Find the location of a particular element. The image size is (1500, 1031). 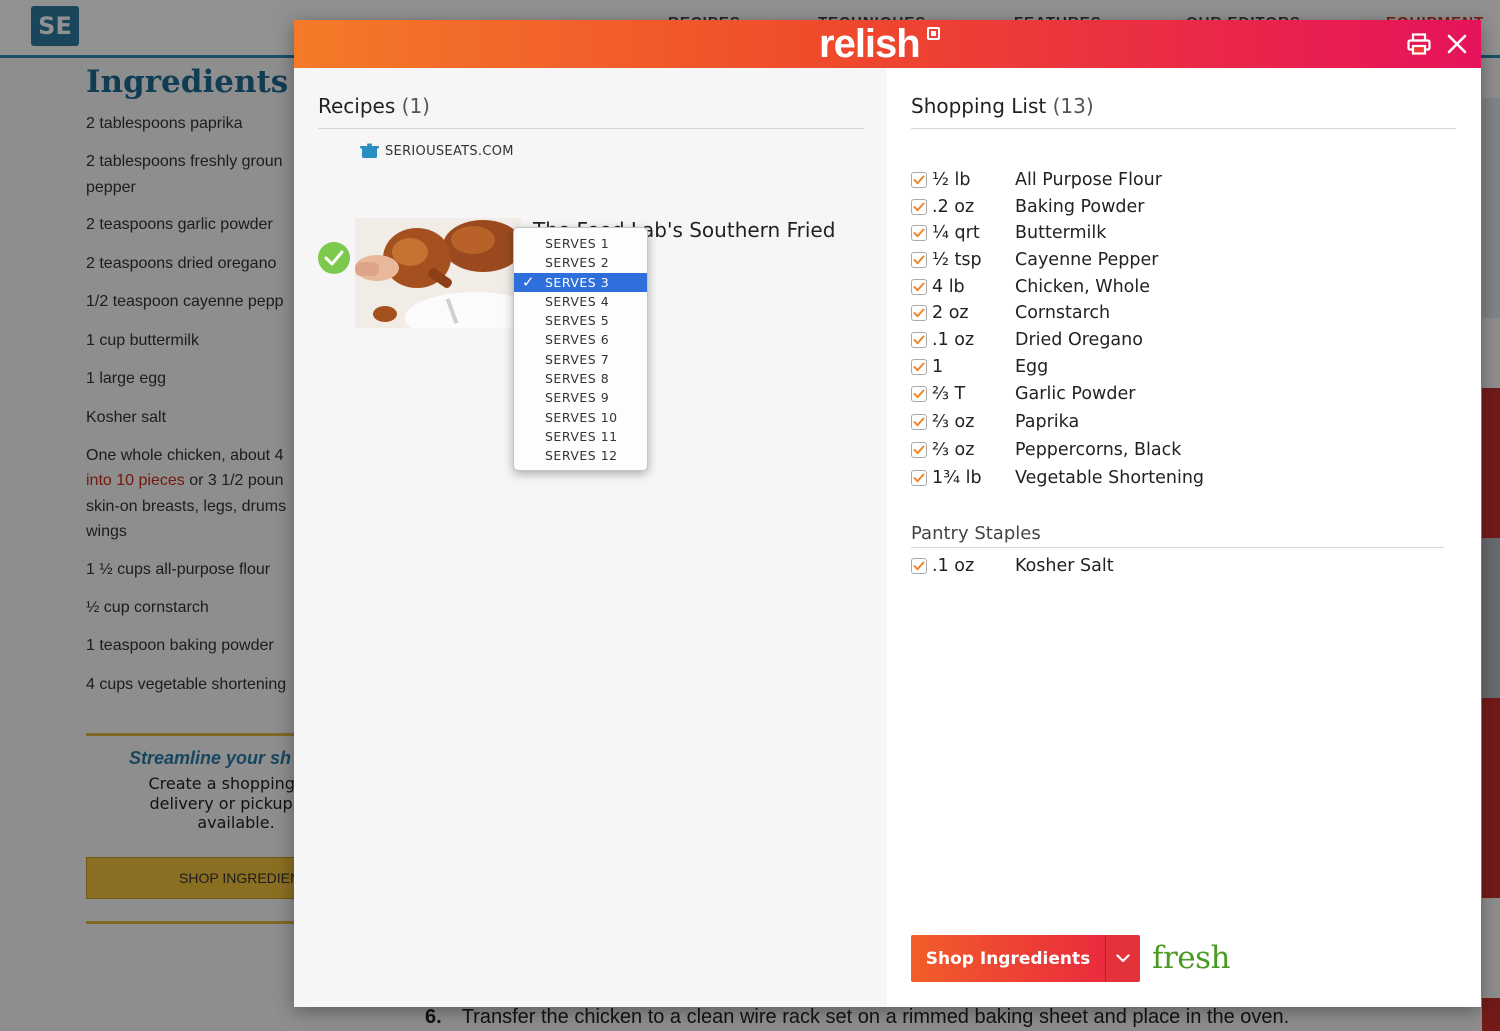

chevron-down-icon is located at coordinates (1122, 958).